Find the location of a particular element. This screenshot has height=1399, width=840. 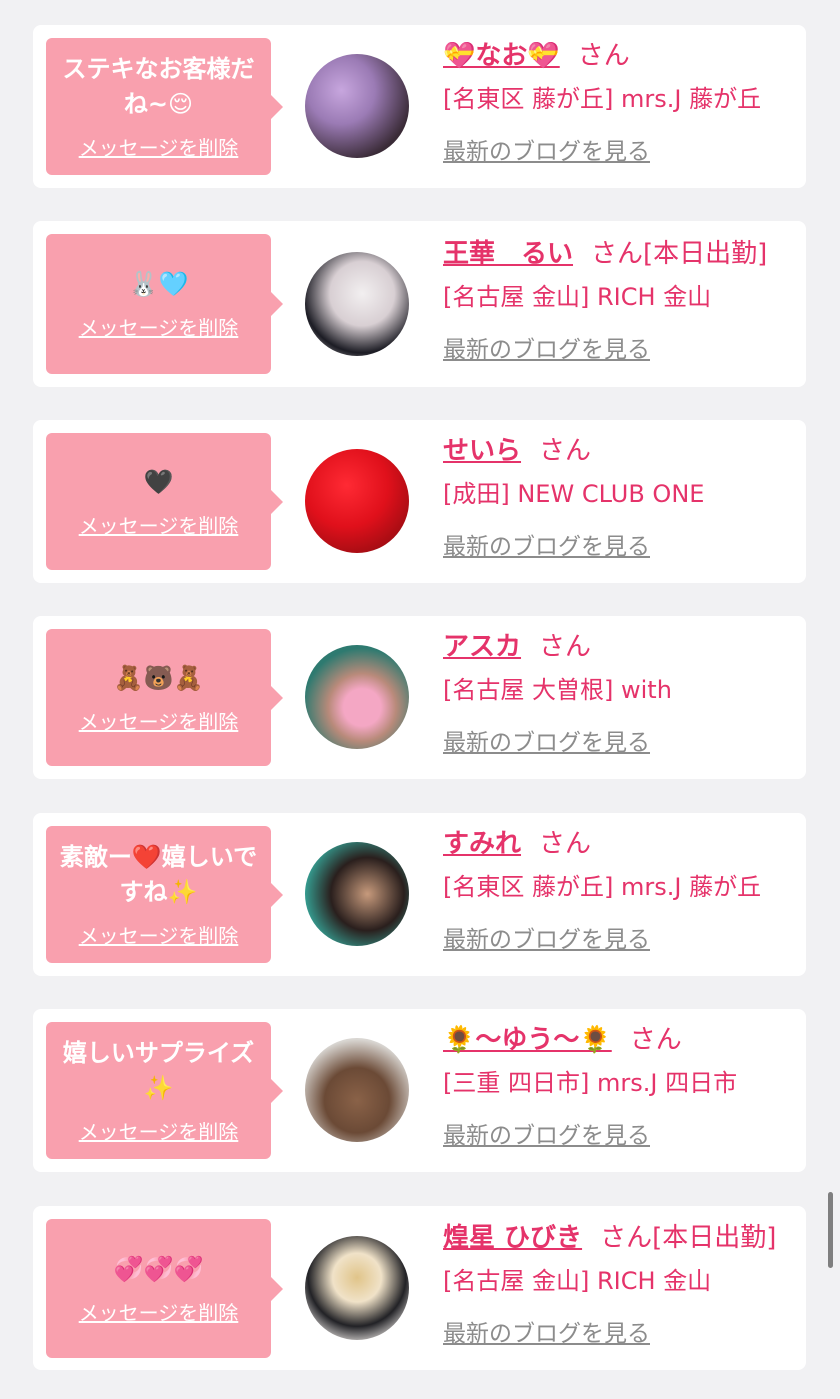

message-bubble: 🐰🩵 メッセージを削除 is located at coordinates (164, 304).